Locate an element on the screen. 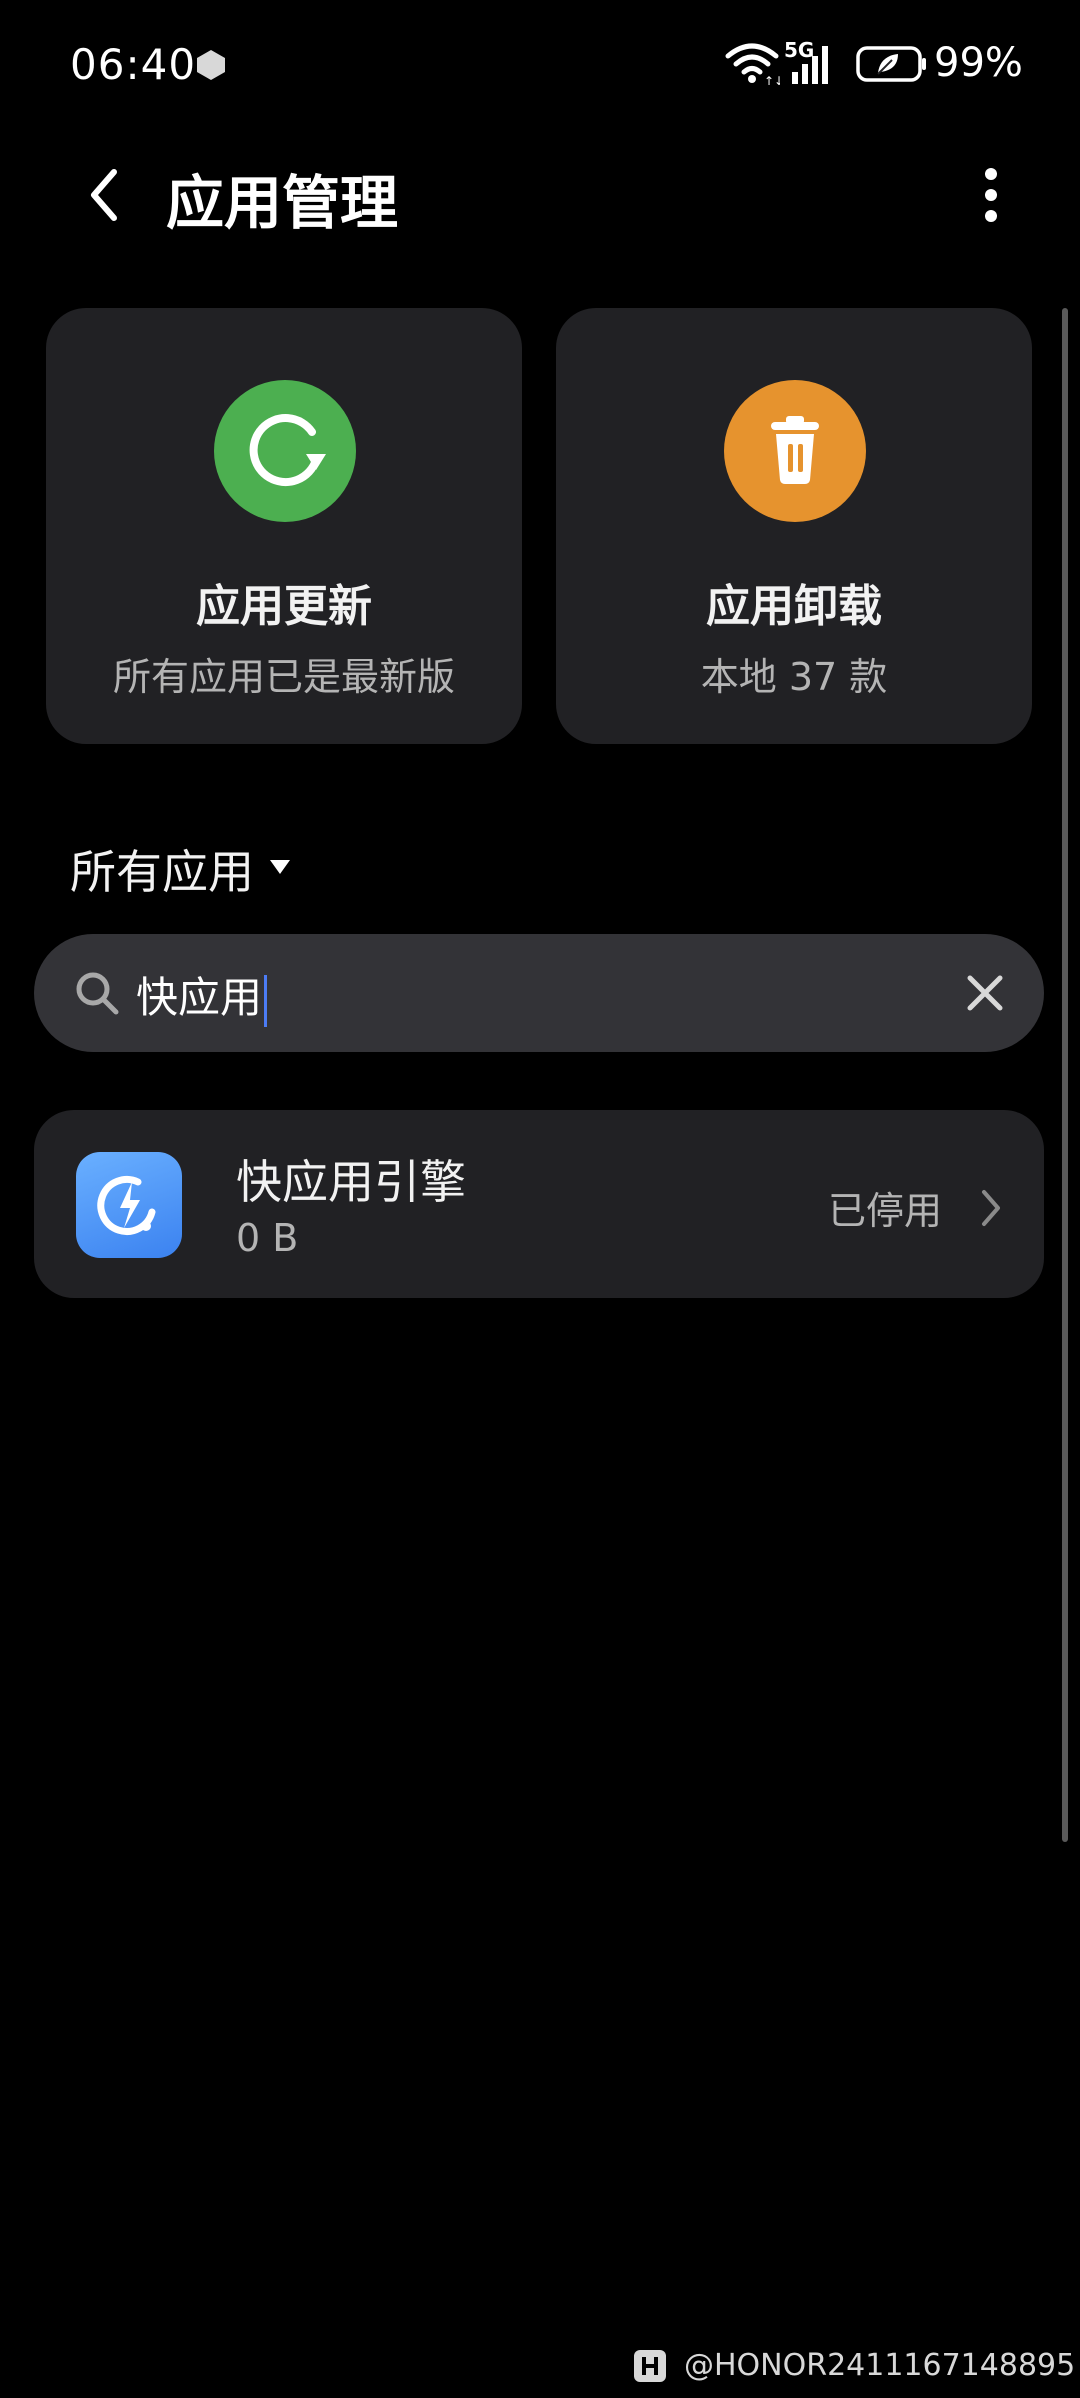  wifi-icon: ↑↓ is located at coordinates (752, 64).